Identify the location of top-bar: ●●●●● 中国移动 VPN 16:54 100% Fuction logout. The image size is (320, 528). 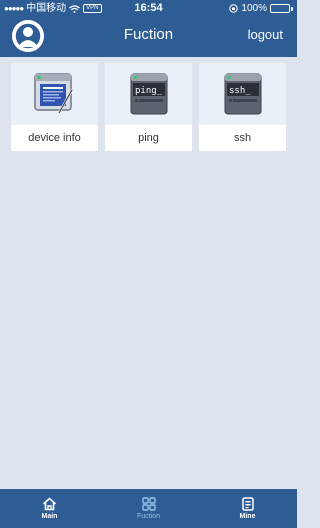
(148, 28).